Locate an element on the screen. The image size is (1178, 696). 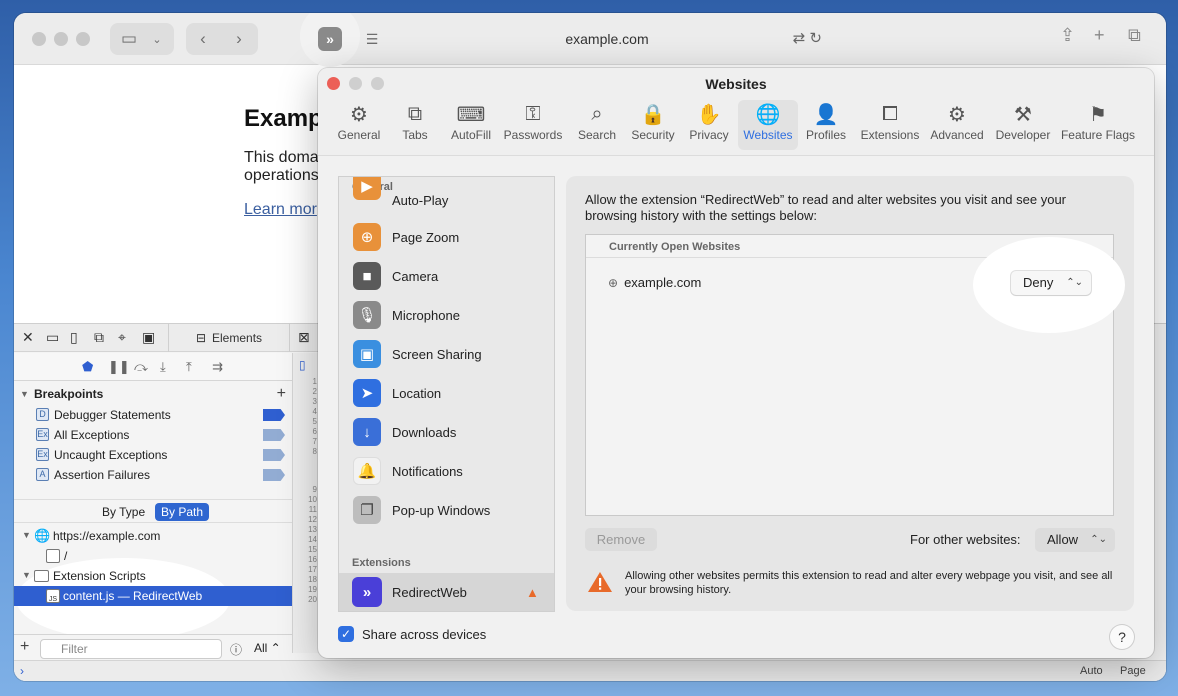
list-item-auto-play: ▶ Auto-Play is located at coordinates (446, 195).